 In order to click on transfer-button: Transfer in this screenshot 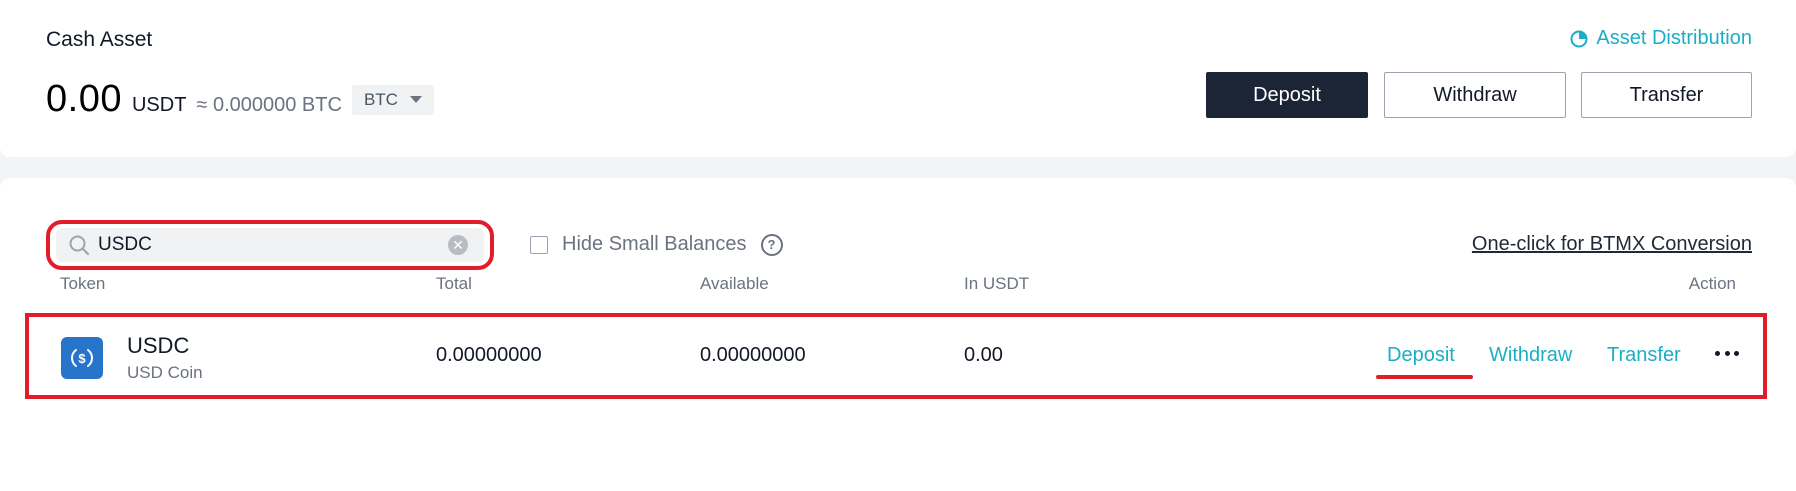, I will do `click(1666, 95)`.